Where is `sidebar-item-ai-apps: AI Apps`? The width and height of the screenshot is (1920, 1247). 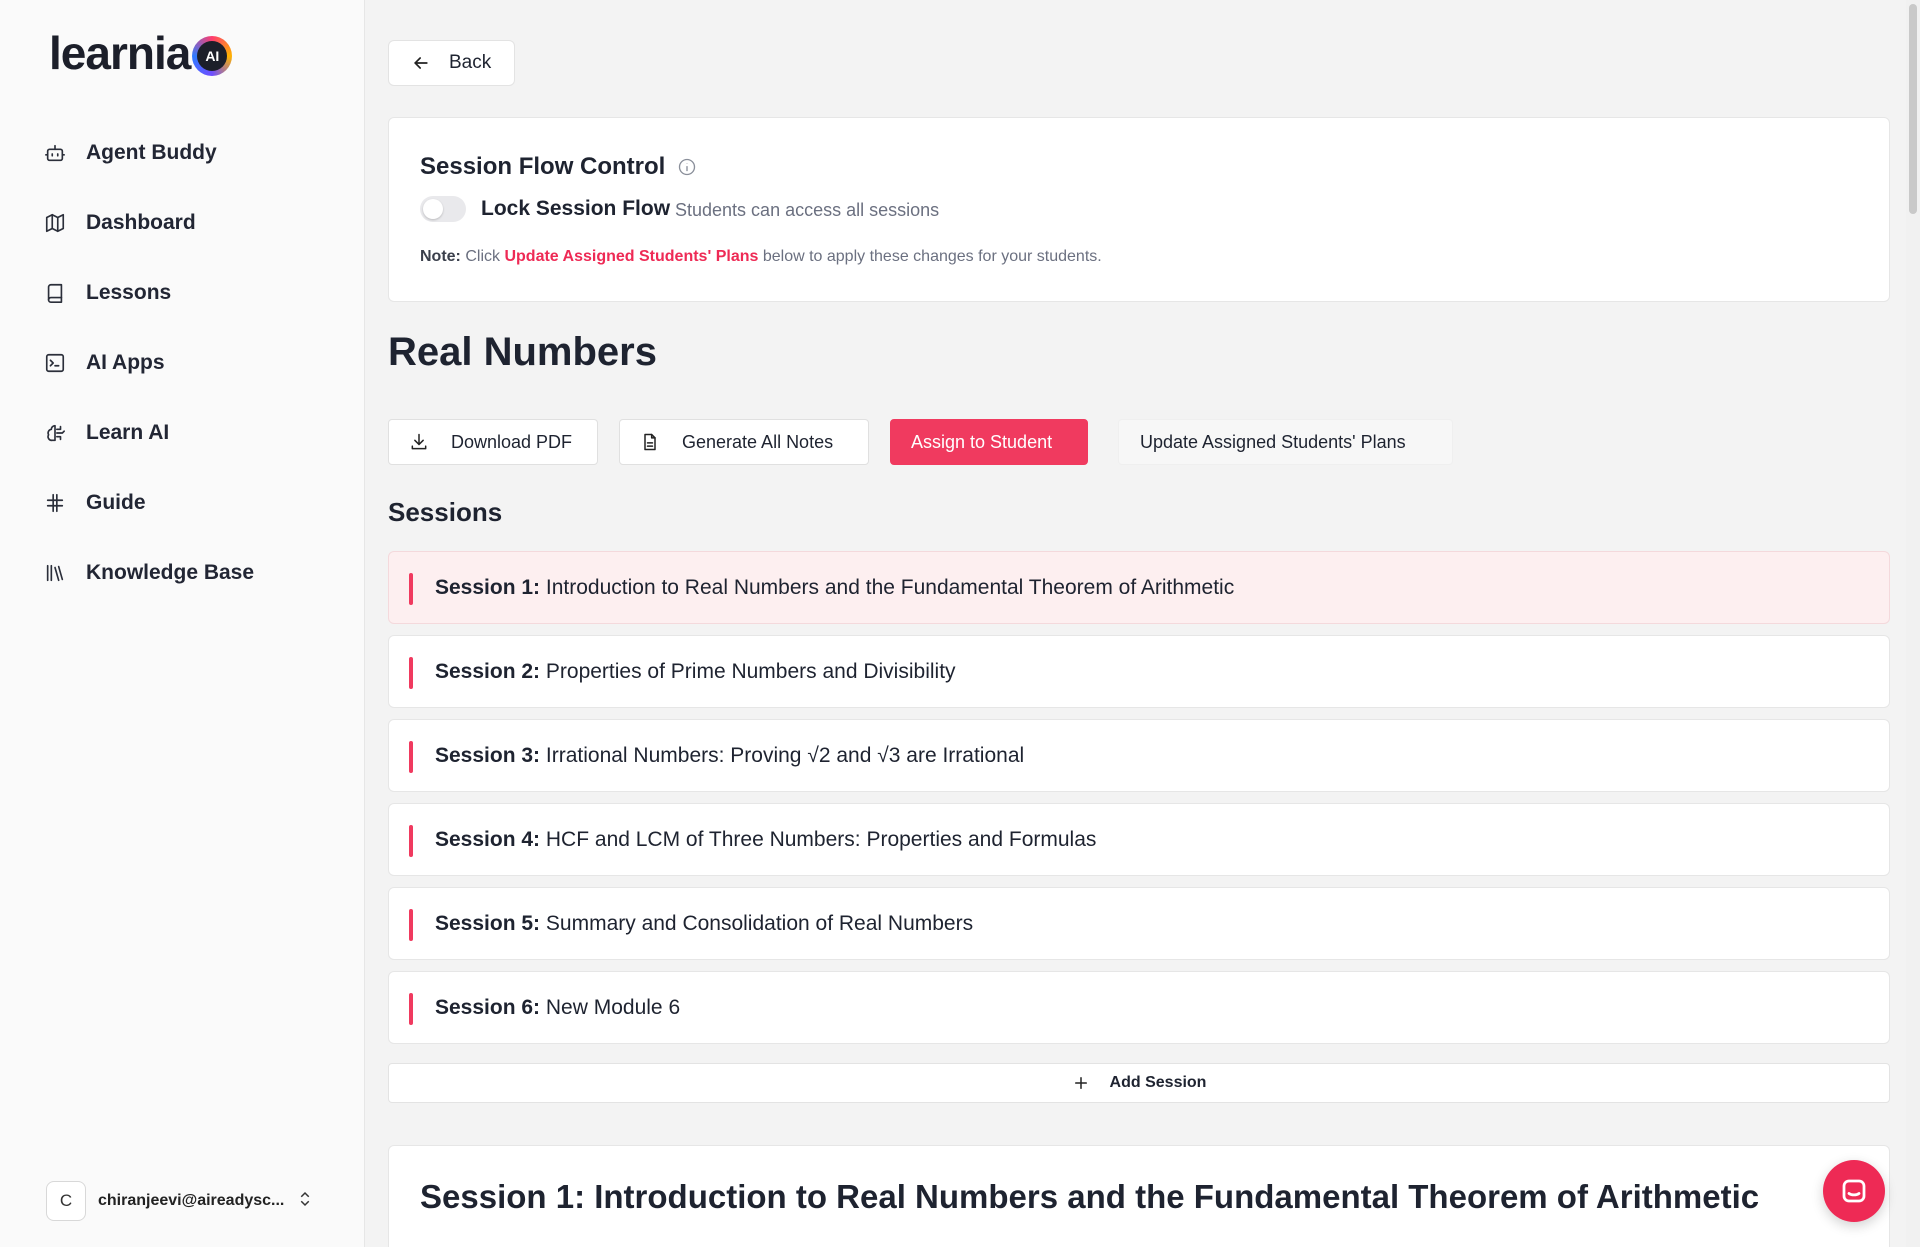 sidebar-item-ai-apps: AI Apps is located at coordinates (194, 363).